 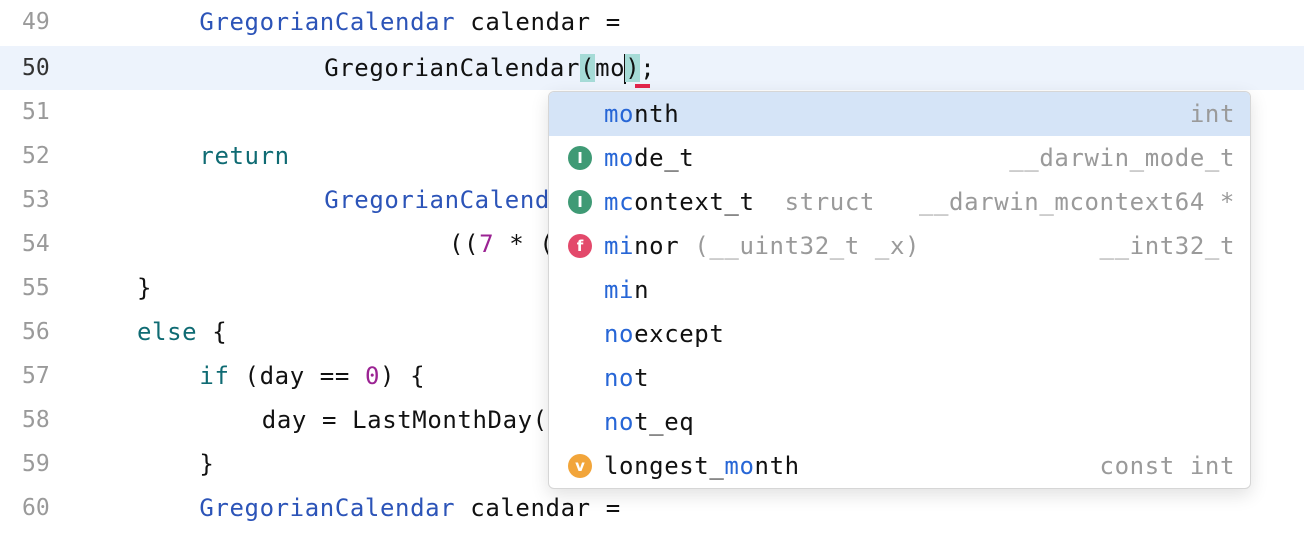 What do you see at coordinates (1076, 202) in the screenshot?
I see `completion-type: __darwin_mcontext64 *` at bounding box center [1076, 202].